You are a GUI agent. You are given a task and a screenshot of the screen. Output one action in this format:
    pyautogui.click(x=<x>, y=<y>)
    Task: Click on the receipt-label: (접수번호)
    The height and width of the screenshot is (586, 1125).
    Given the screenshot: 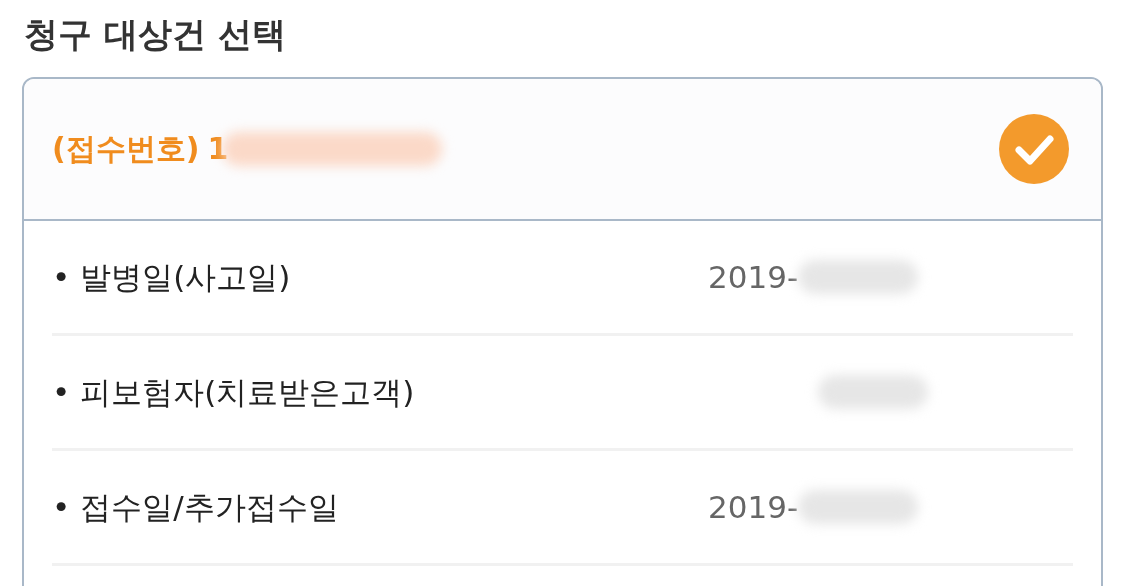 What is the action you would take?
    pyautogui.click(x=126, y=149)
    